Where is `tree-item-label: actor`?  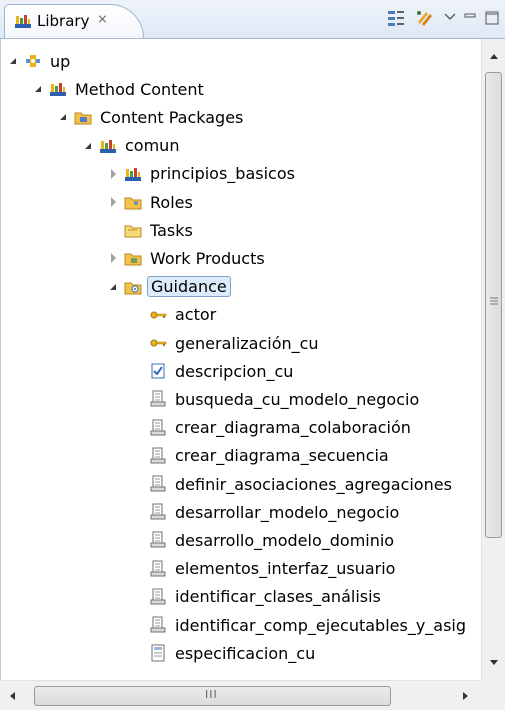 tree-item-label: actor is located at coordinates (196, 315).